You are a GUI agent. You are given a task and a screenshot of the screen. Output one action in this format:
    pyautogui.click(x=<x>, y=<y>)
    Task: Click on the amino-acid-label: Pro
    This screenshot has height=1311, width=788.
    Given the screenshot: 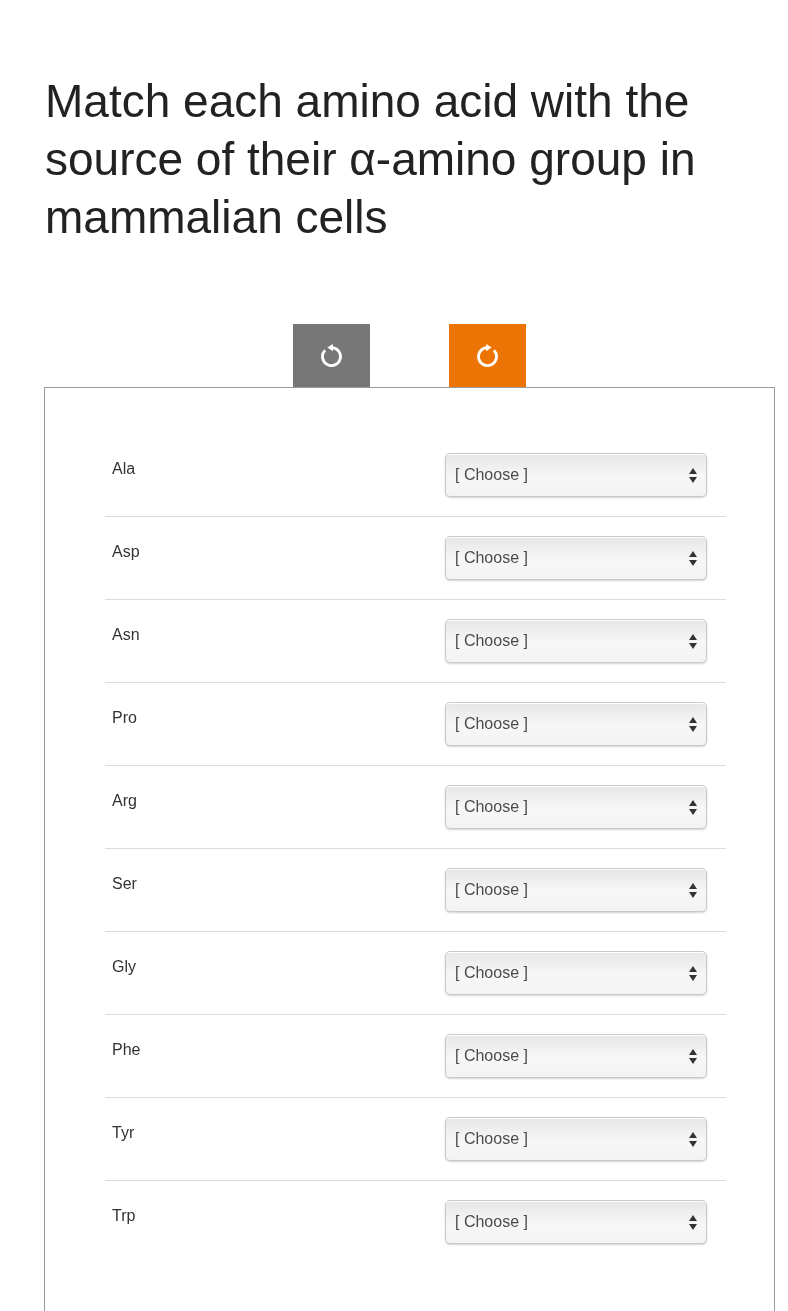 What is the action you would take?
    pyautogui.click(x=125, y=718)
    